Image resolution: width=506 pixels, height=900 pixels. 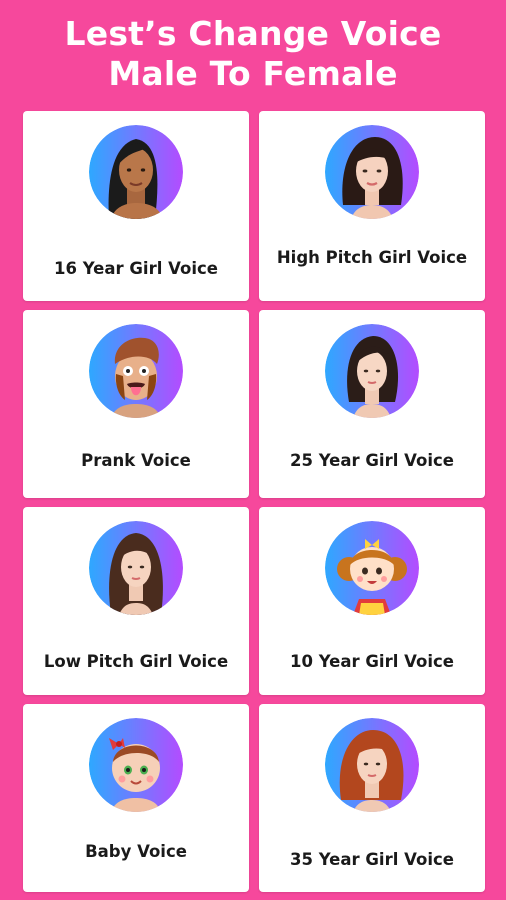 I want to click on voice-card-25-year-girl: 25 Year Girl Voice, so click(x=372, y=404).